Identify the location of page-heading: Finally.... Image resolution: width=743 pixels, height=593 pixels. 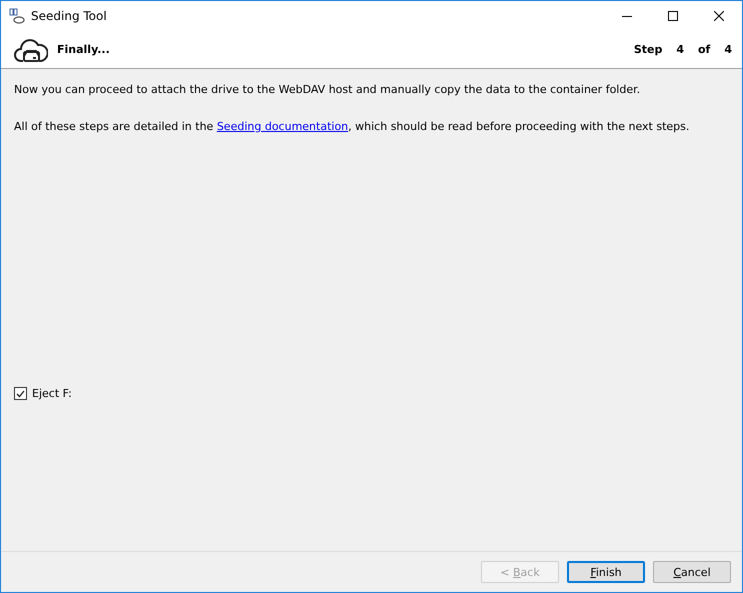
(84, 49).